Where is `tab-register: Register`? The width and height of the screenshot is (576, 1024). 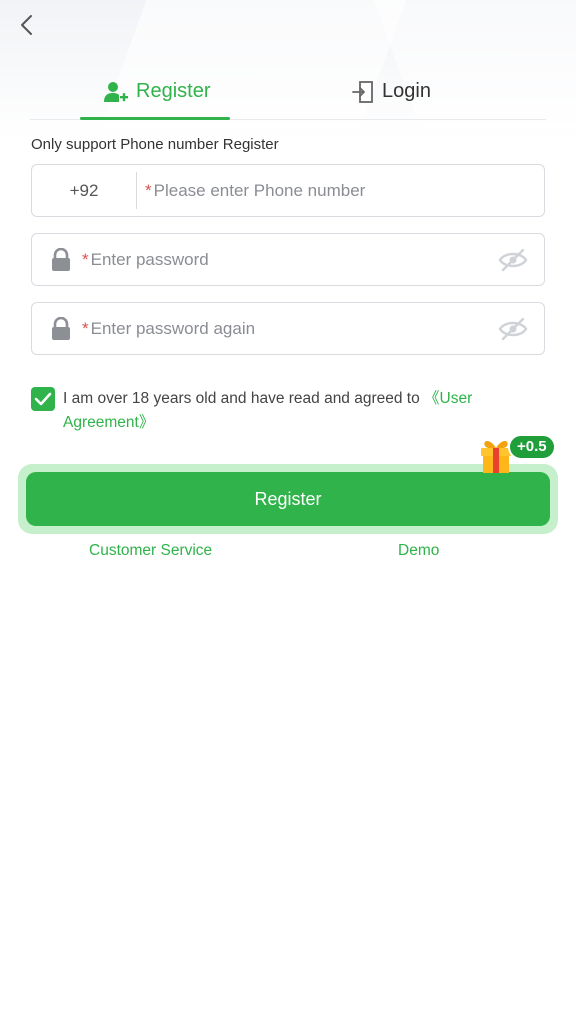
tab-register: Register is located at coordinates (180, 92).